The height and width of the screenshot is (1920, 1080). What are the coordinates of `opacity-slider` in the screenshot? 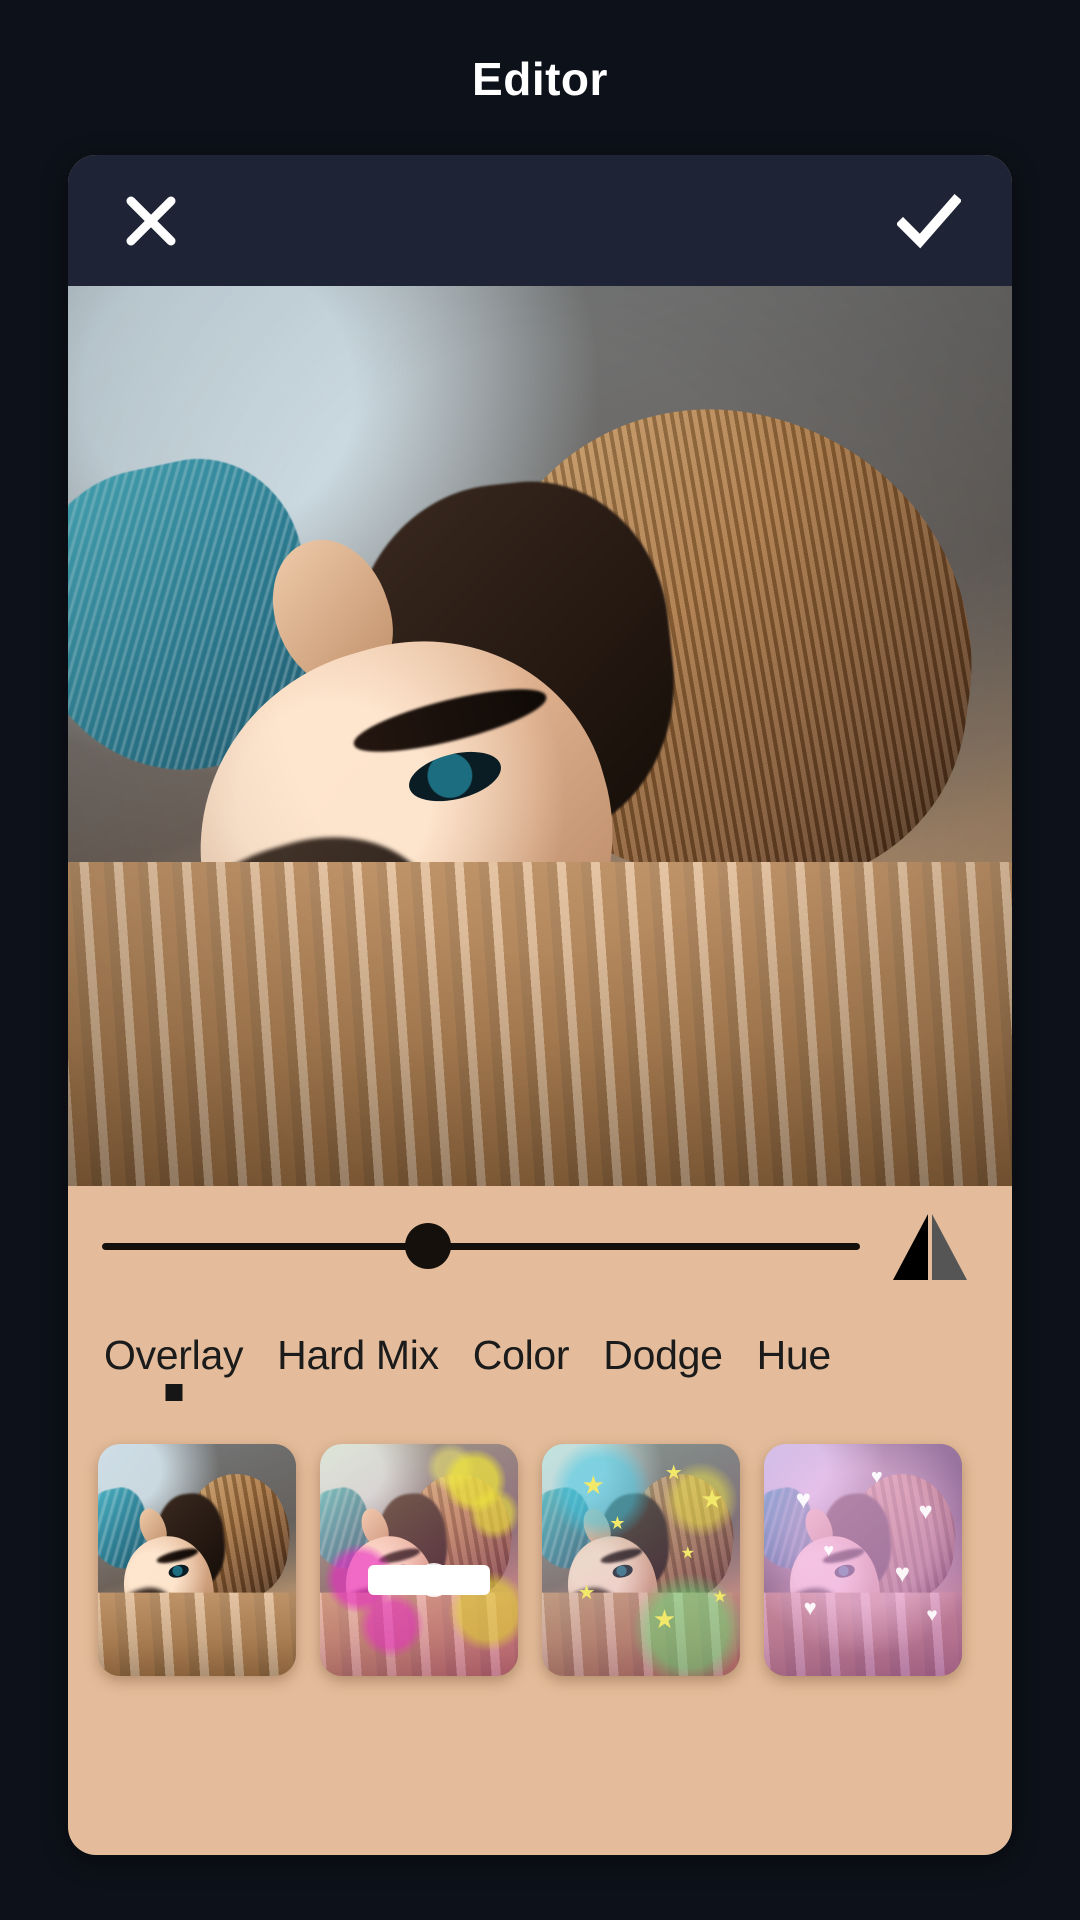 It's located at (481, 1246).